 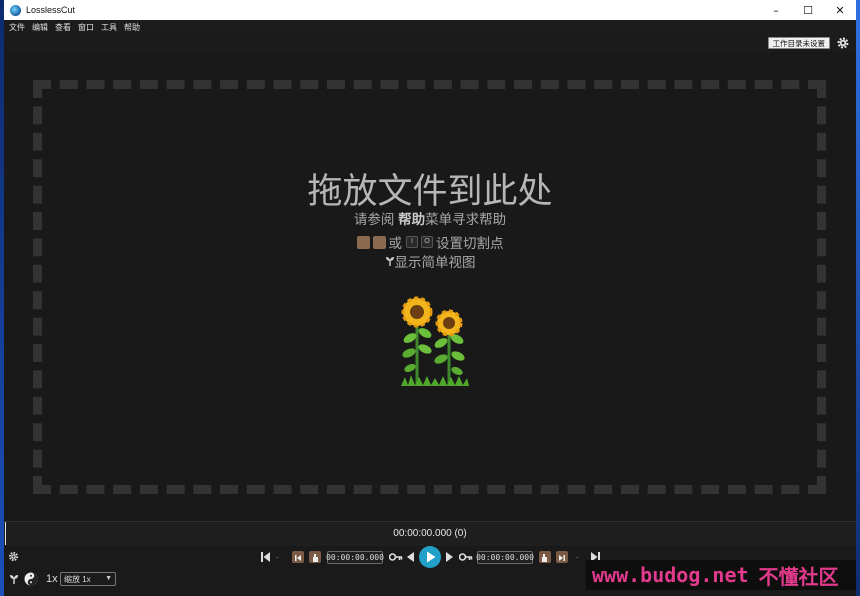 I want to click on menu-view: 查看, so click(x=63, y=27).